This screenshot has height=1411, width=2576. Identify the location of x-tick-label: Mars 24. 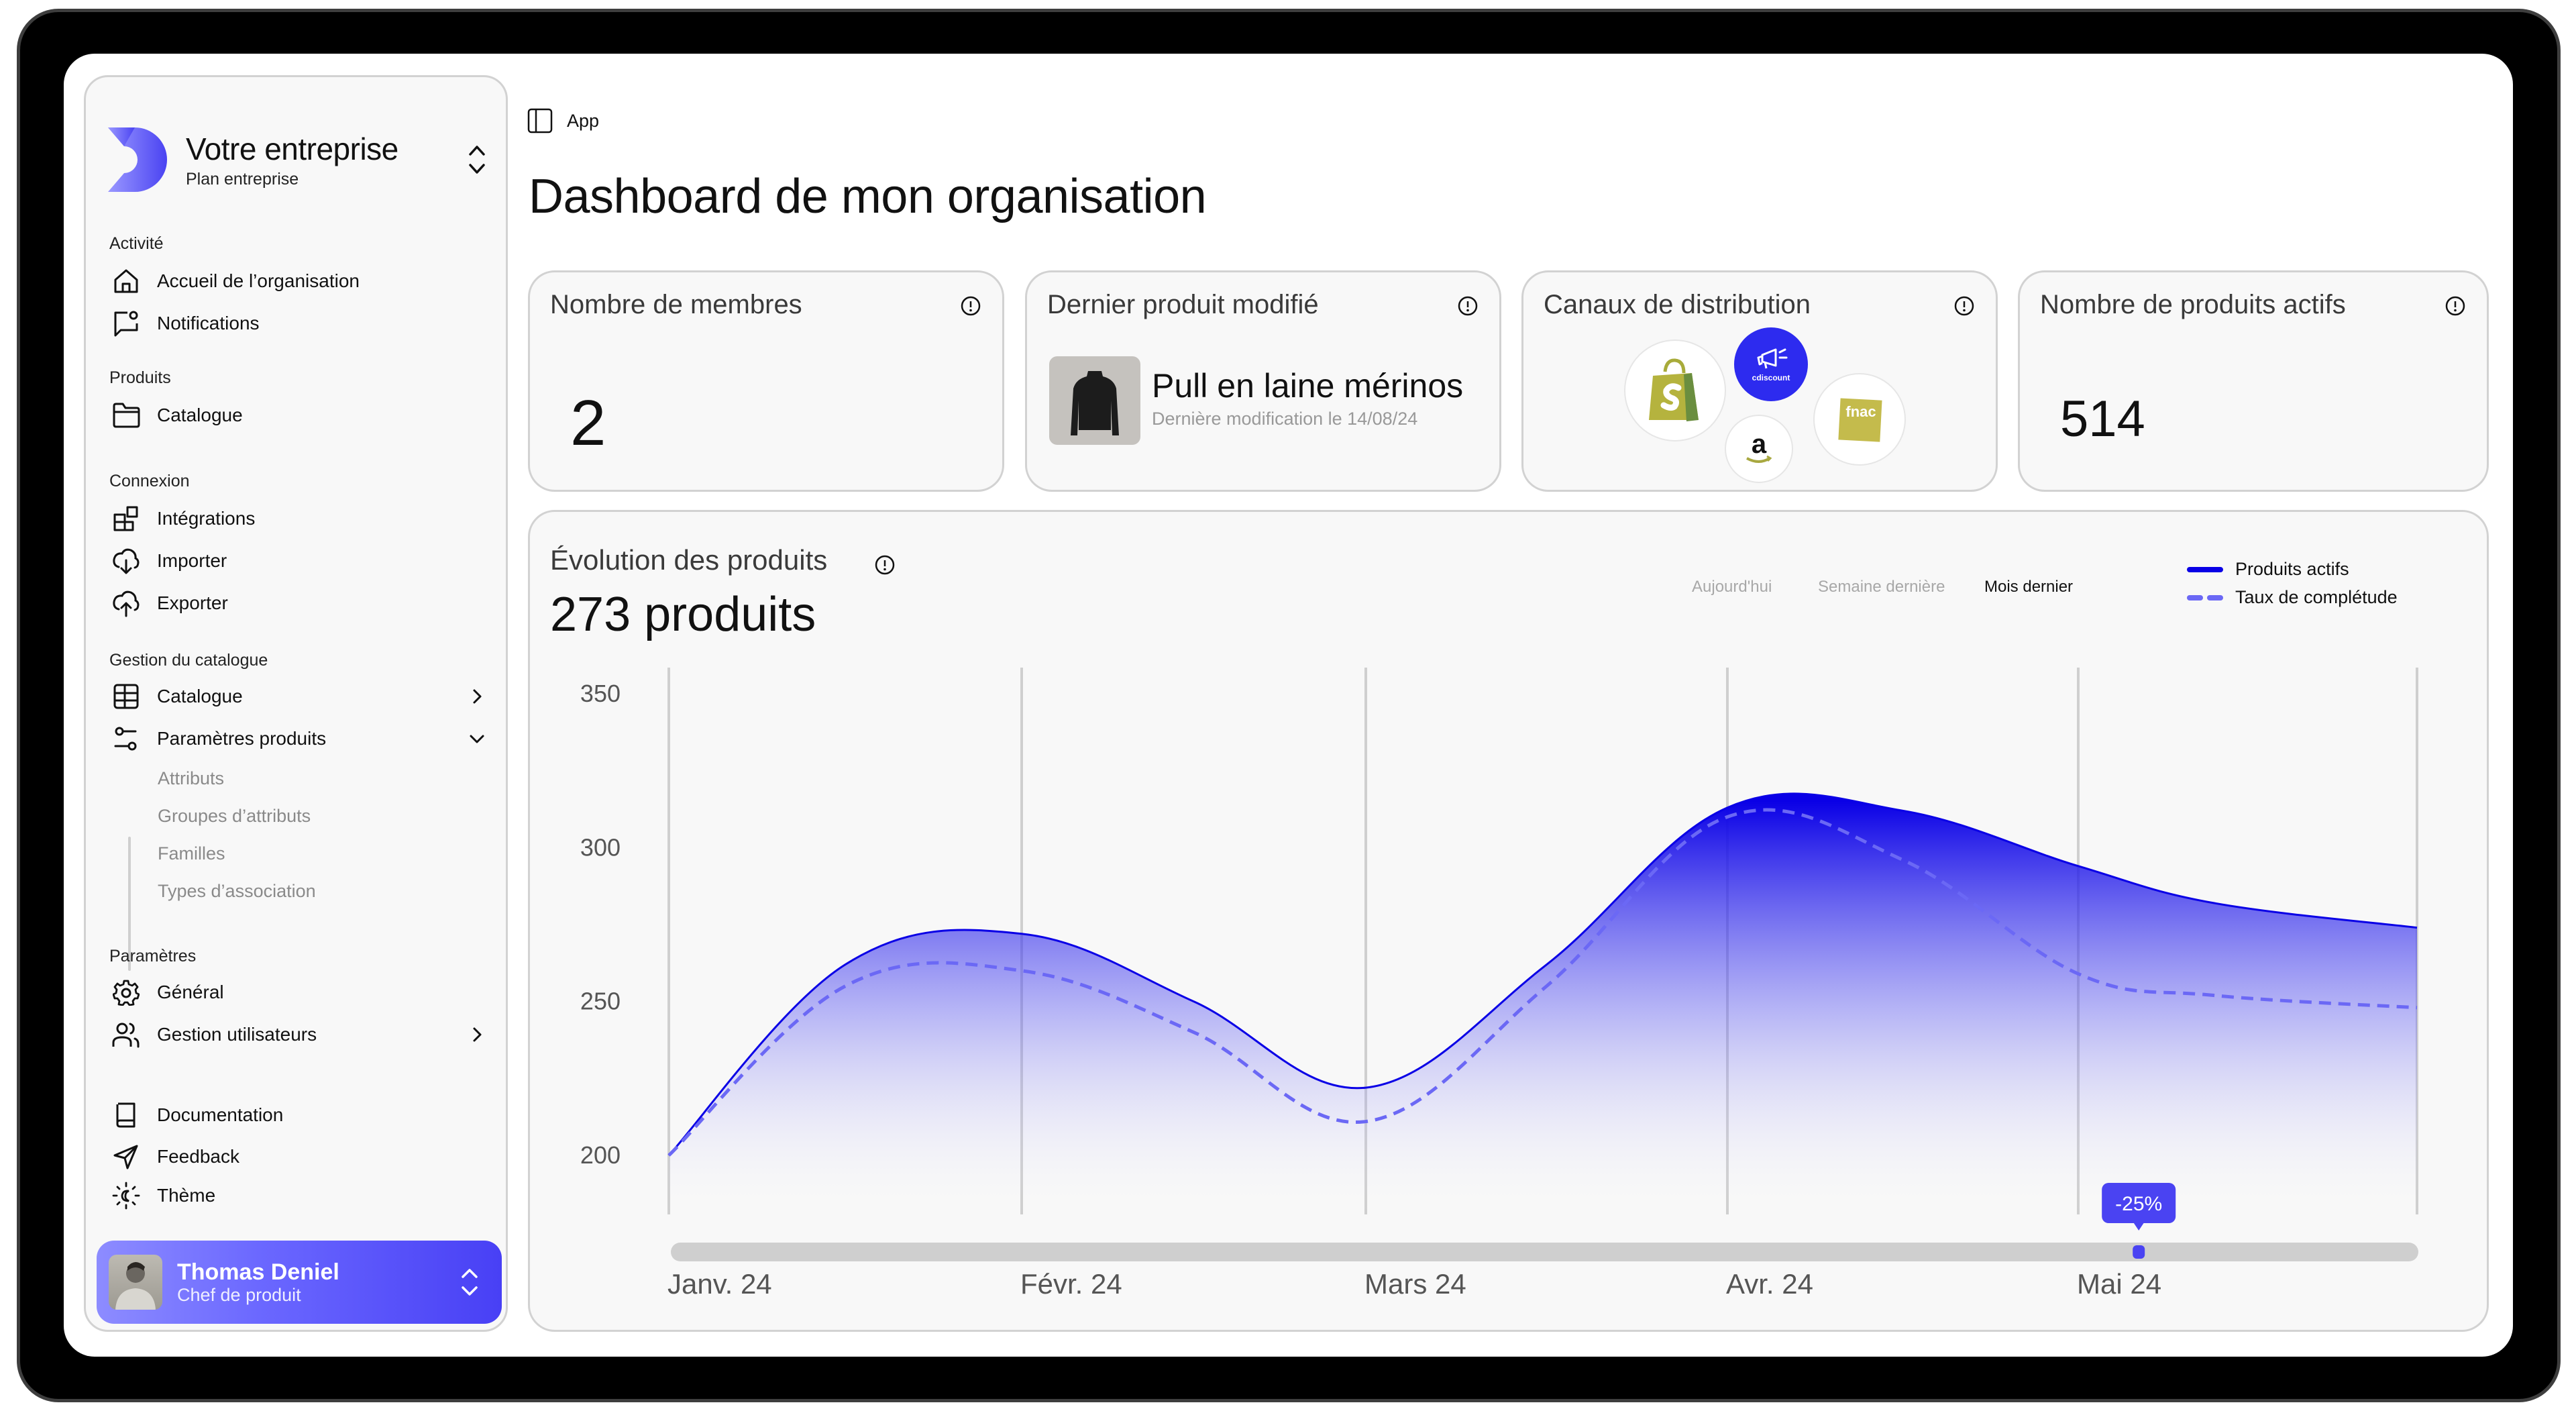
(1415, 1284).